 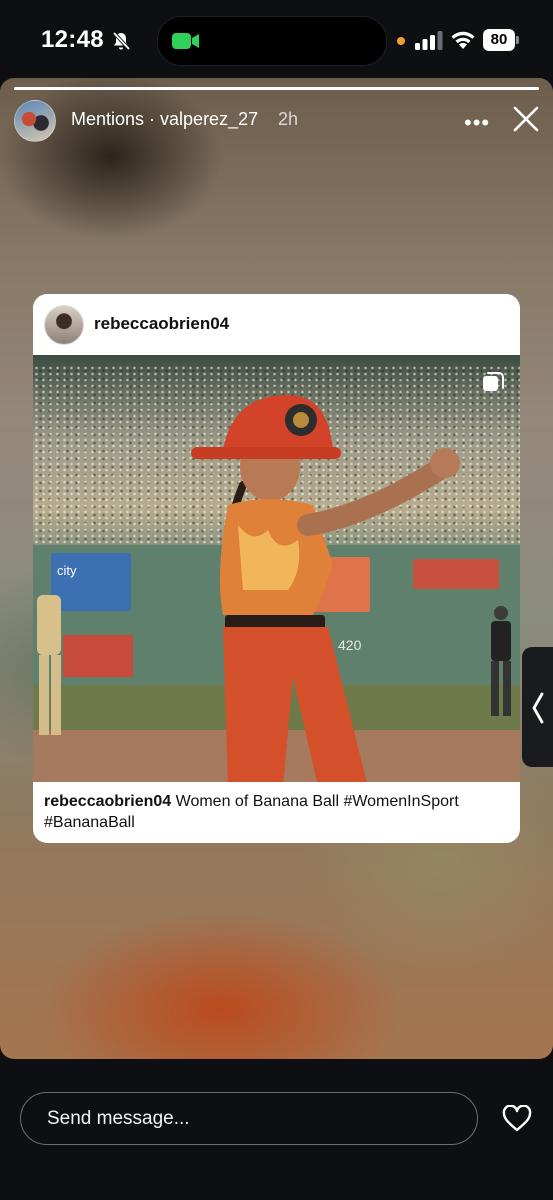 What do you see at coordinates (288, 119) in the screenshot?
I see `story-timestamp: 2h` at bounding box center [288, 119].